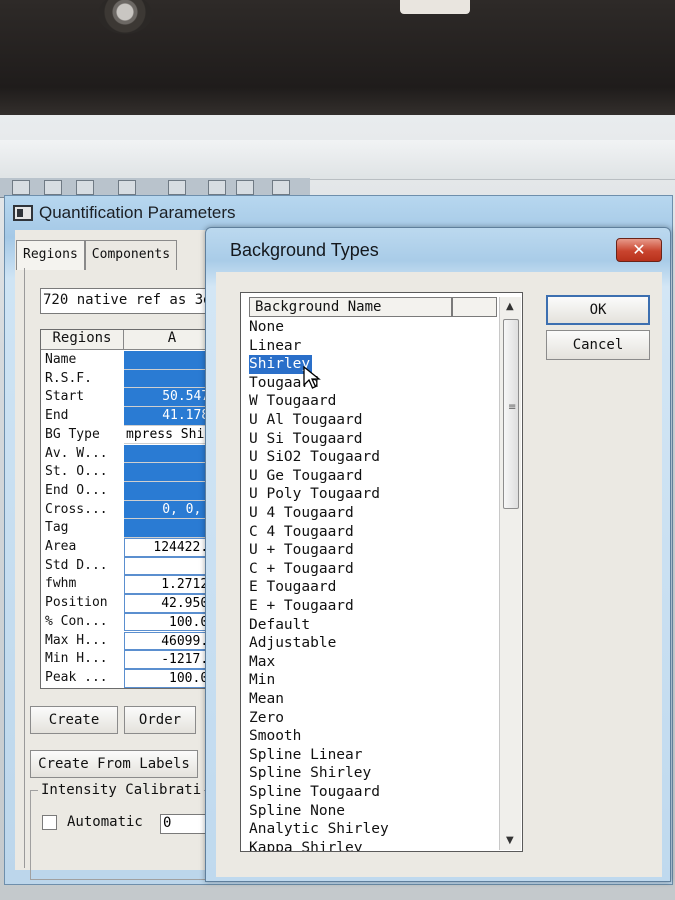  What do you see at coordinates (275, 346) in the screenshot?
I see `list-item: Linear` at bounding box center [275, 346].